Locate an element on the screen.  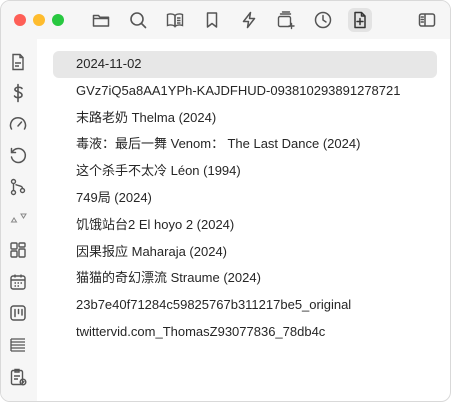
title-bar is located at coordinates (225, 20).